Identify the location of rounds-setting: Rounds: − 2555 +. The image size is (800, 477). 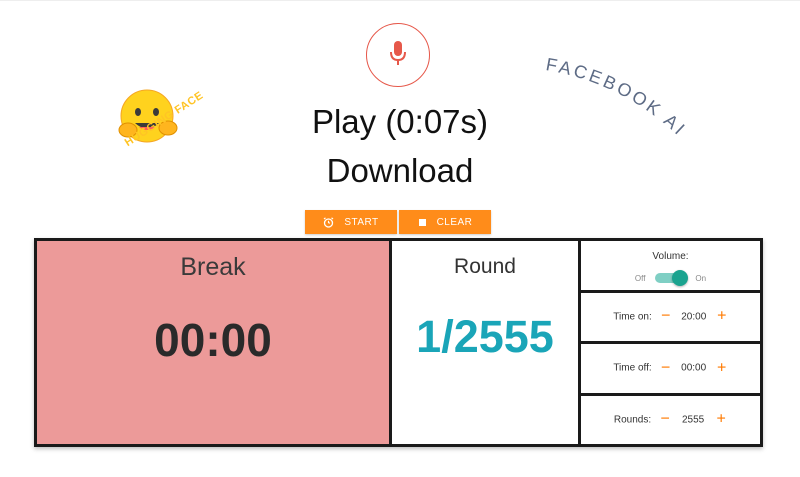
(670, 420).